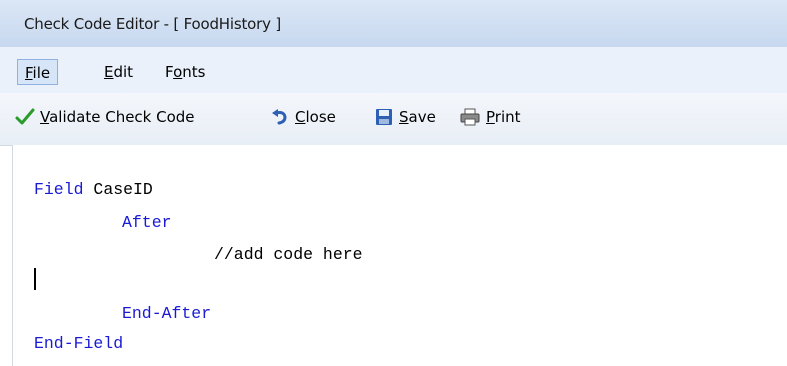 This screenshot has height=366, width=787. I want to click on code-keyword: End-After, so click(167, 313).